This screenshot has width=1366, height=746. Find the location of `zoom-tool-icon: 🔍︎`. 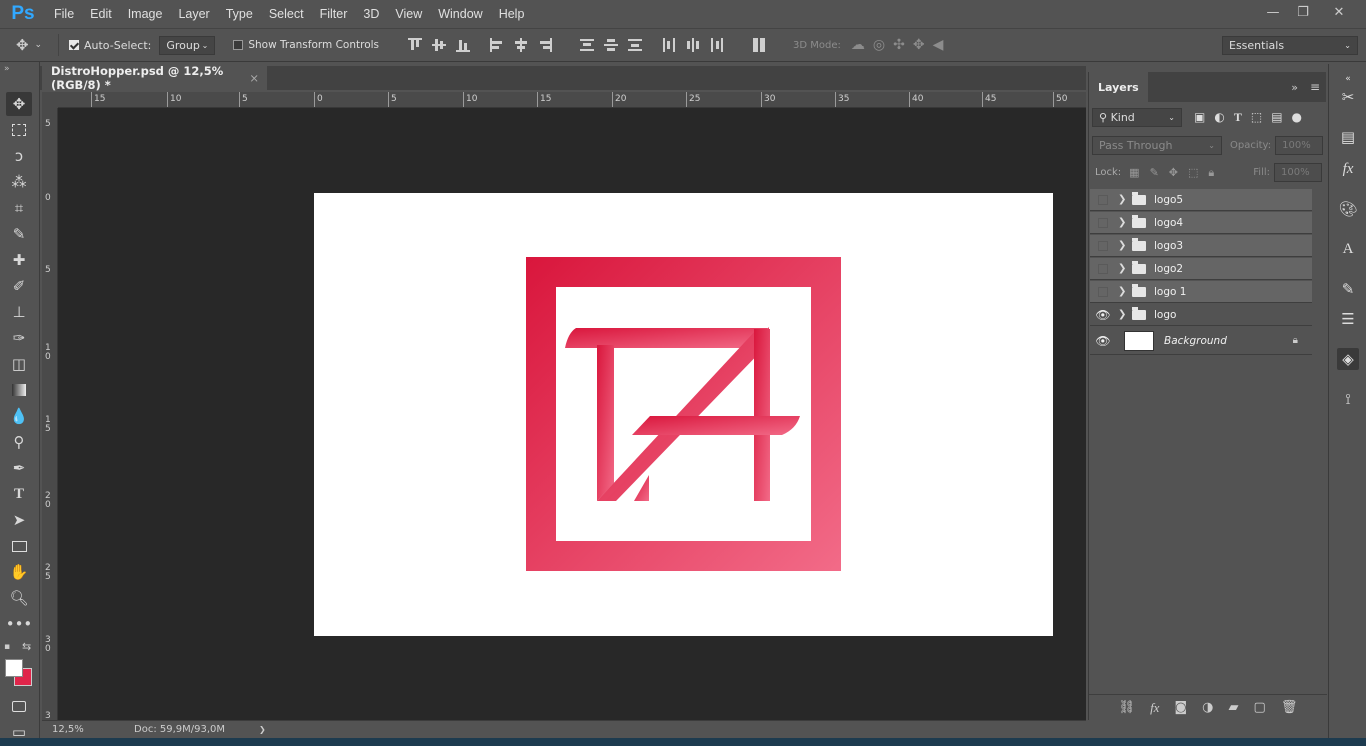

zoom-tool-icon: 🔍︎ is located at coordinates (19, 598).